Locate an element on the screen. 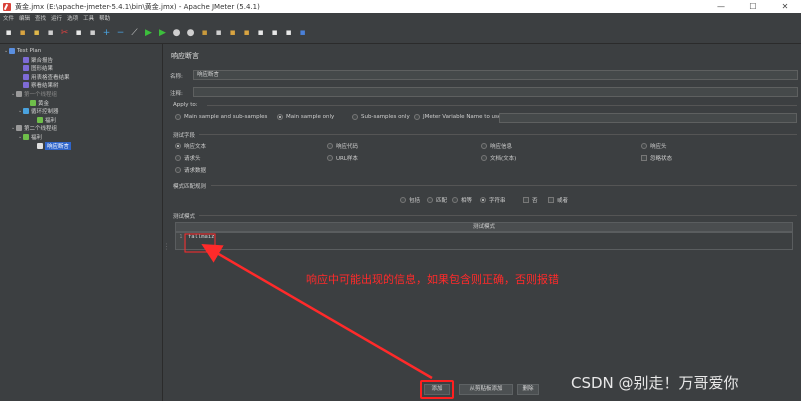 The width and height of the screenshot is (801, 401). test-field-divider is located at coordinates (498, 134).